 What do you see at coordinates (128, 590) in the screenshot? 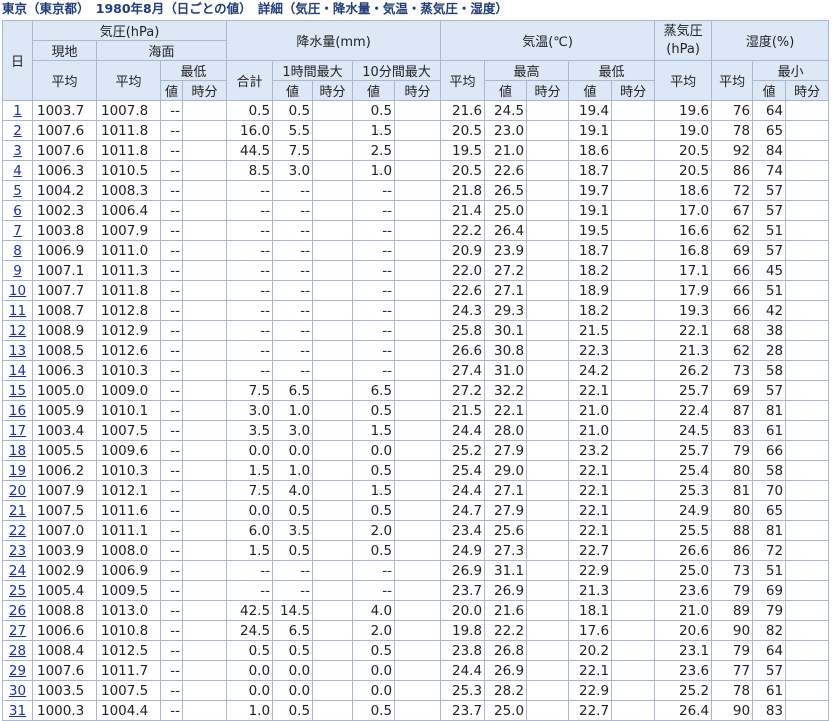
I see `table-cell: 1009.5` at bounding box center [128, 590].